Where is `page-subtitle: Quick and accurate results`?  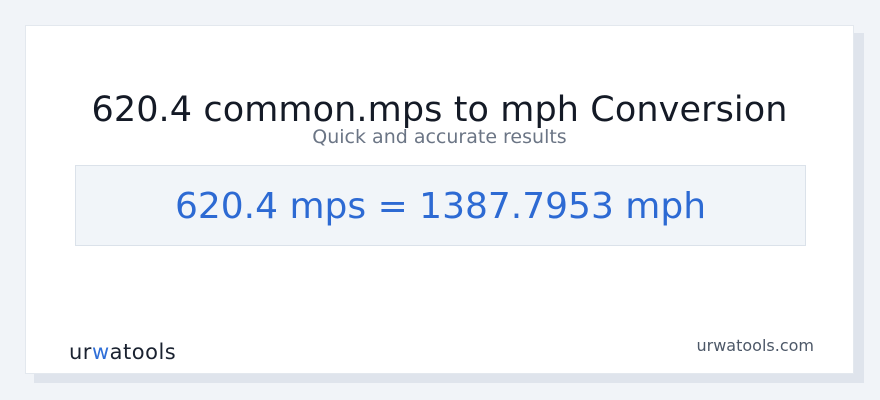 page-subtitle: Quick and accurate results is located at coordinates (439, 137).